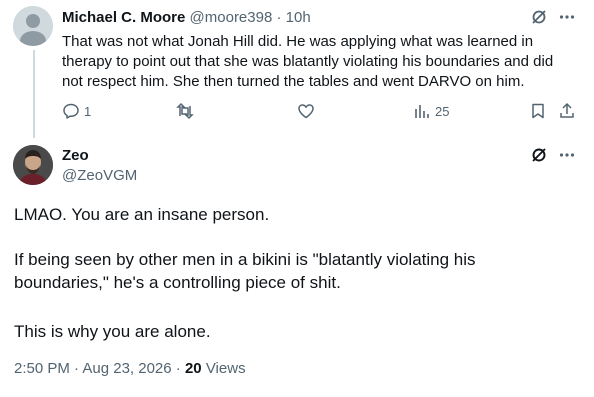  Describe the element at coordinates (422, 111) in the screenshot. I see `views-icon` at that location.